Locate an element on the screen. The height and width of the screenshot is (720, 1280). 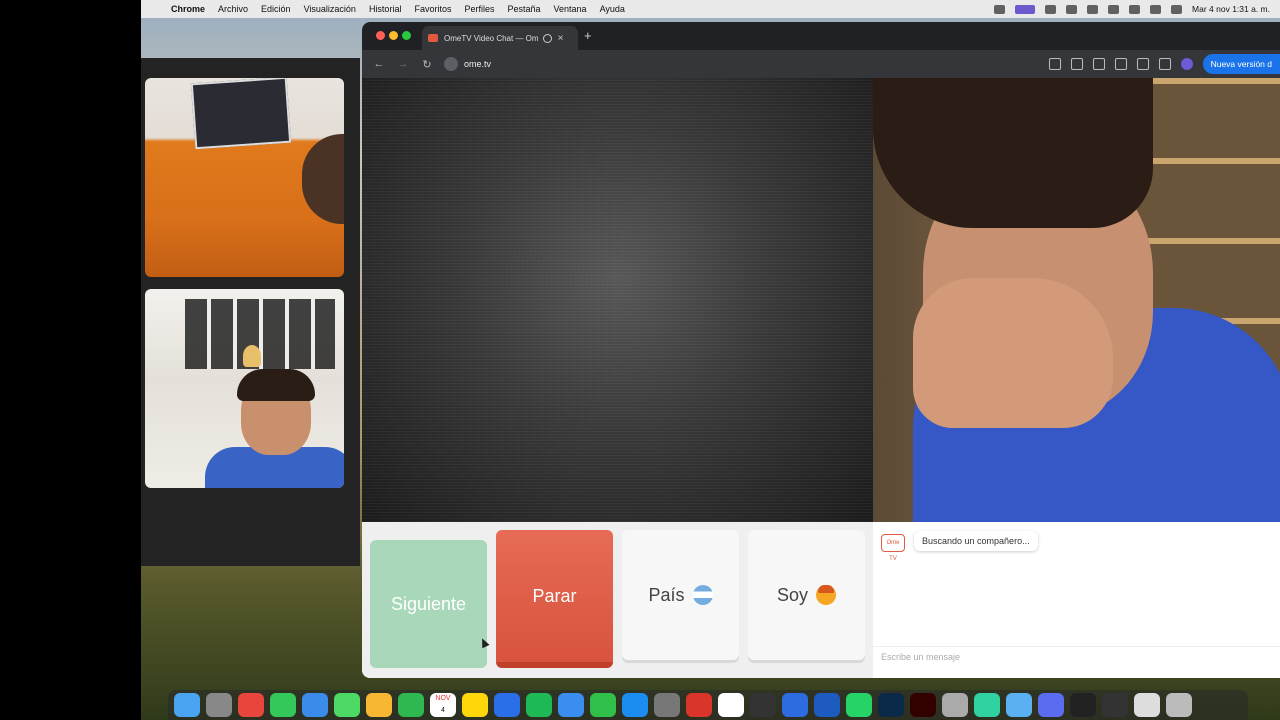
tab-ometv: OmeTV Video Chat — Om × is located at coordinates (500, 38).